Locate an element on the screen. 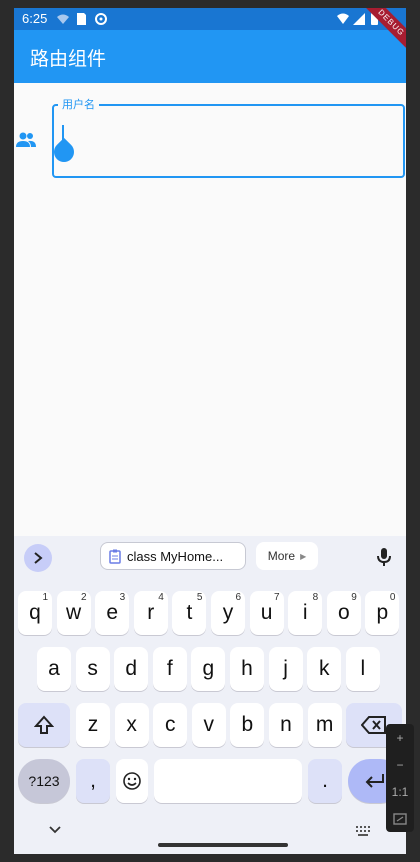 Image resolution: width=420 pixels, height=862 pixels. key-l: l is located at coordinates (362, 669).